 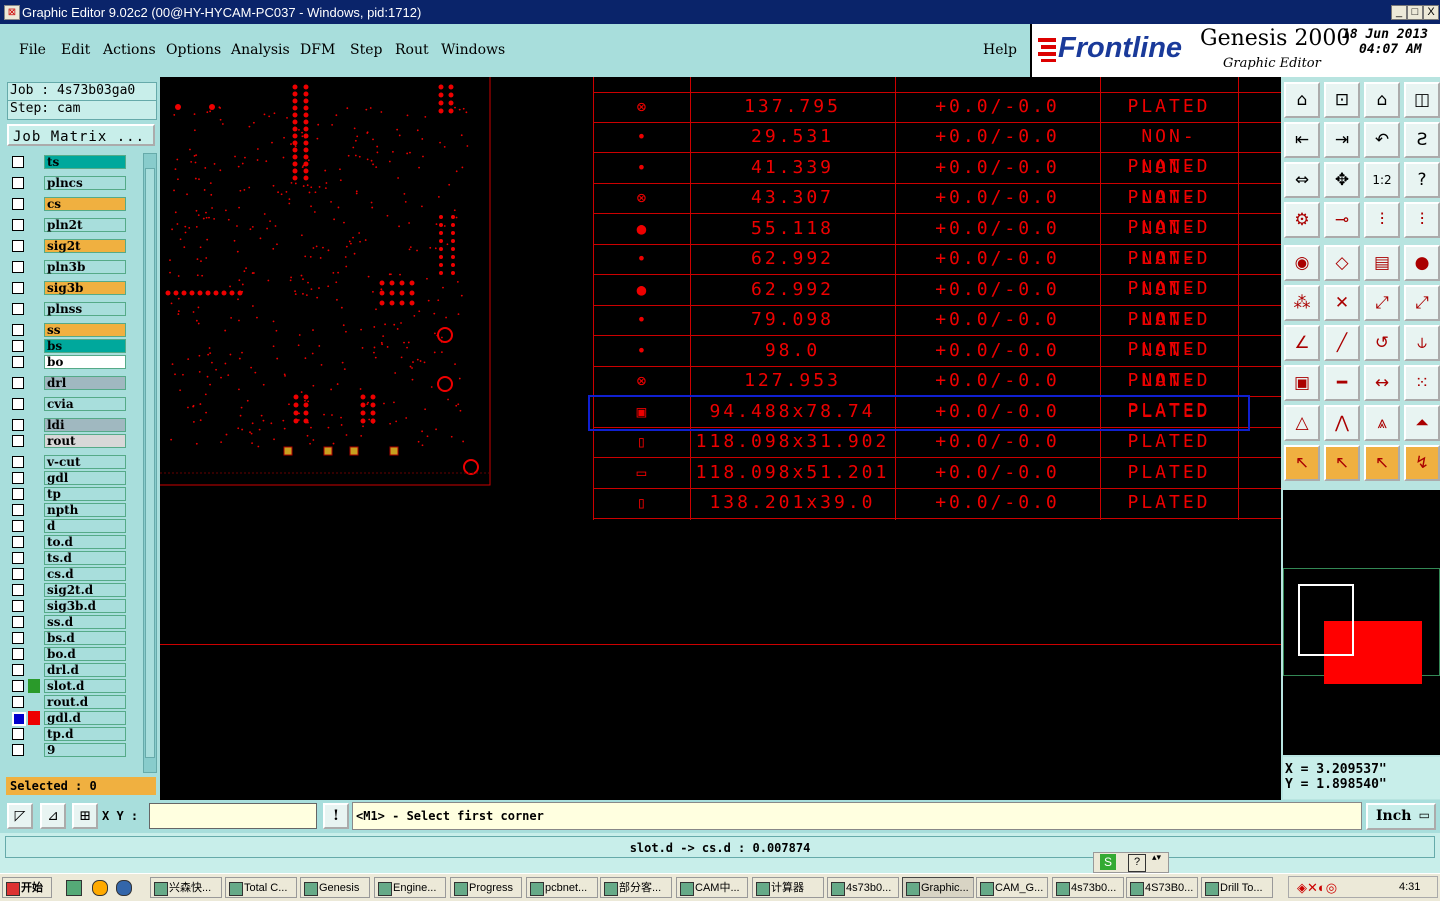 What do you see at coordinates (788, 887) in the screenshot?
I see `taskbar-item: 计算器` at bounding box center [788, 887].